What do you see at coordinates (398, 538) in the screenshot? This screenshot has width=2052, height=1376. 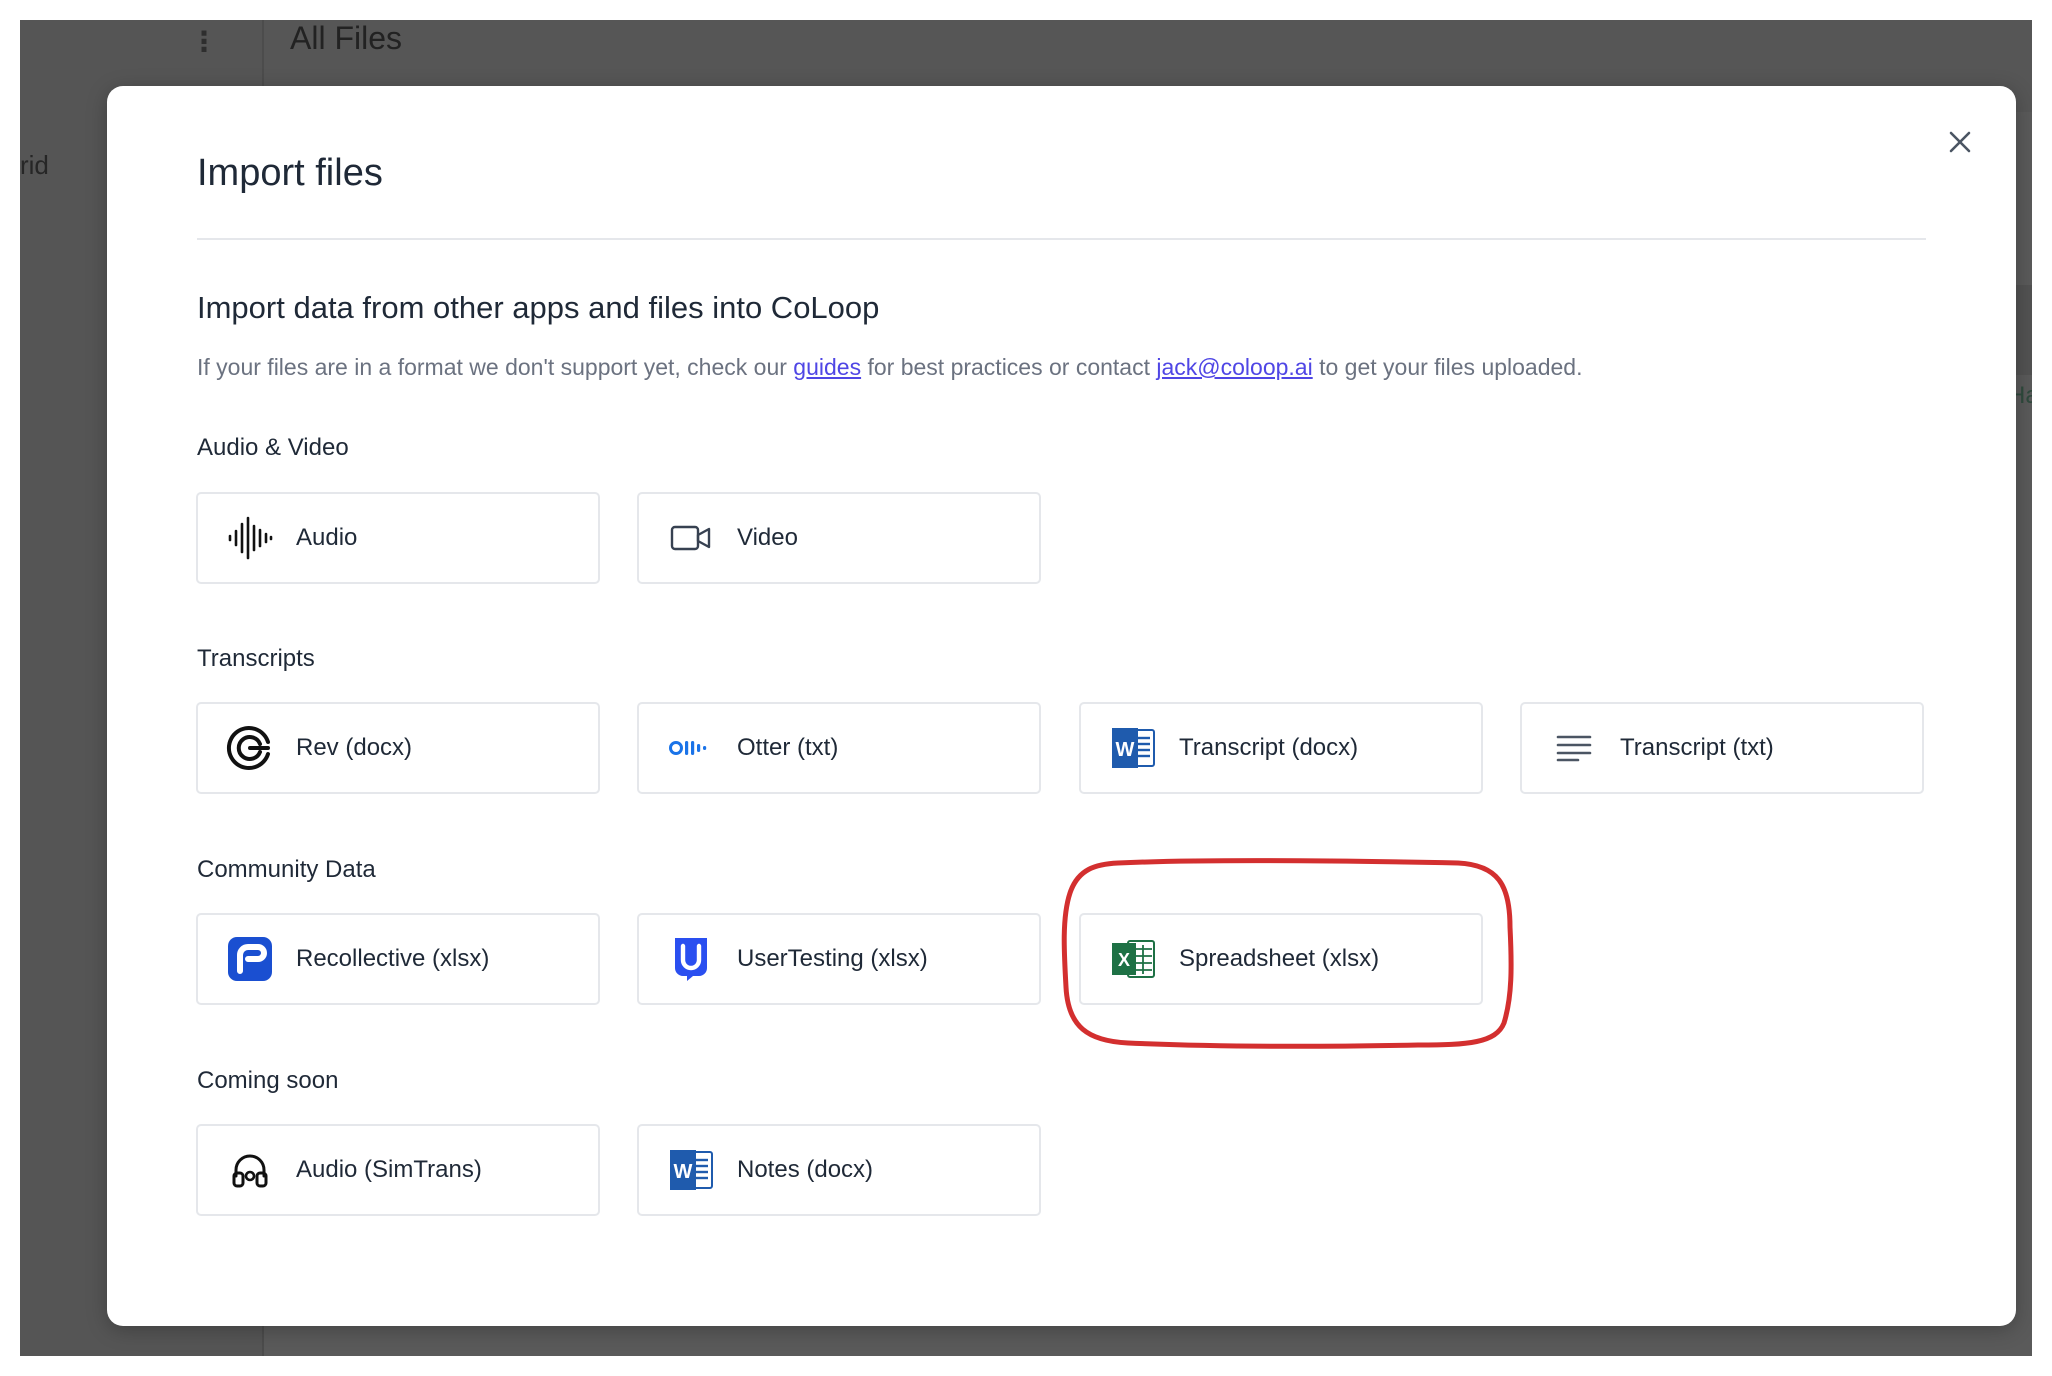 I see `import-audio-button: Audio` at bounding box center [398, 538].